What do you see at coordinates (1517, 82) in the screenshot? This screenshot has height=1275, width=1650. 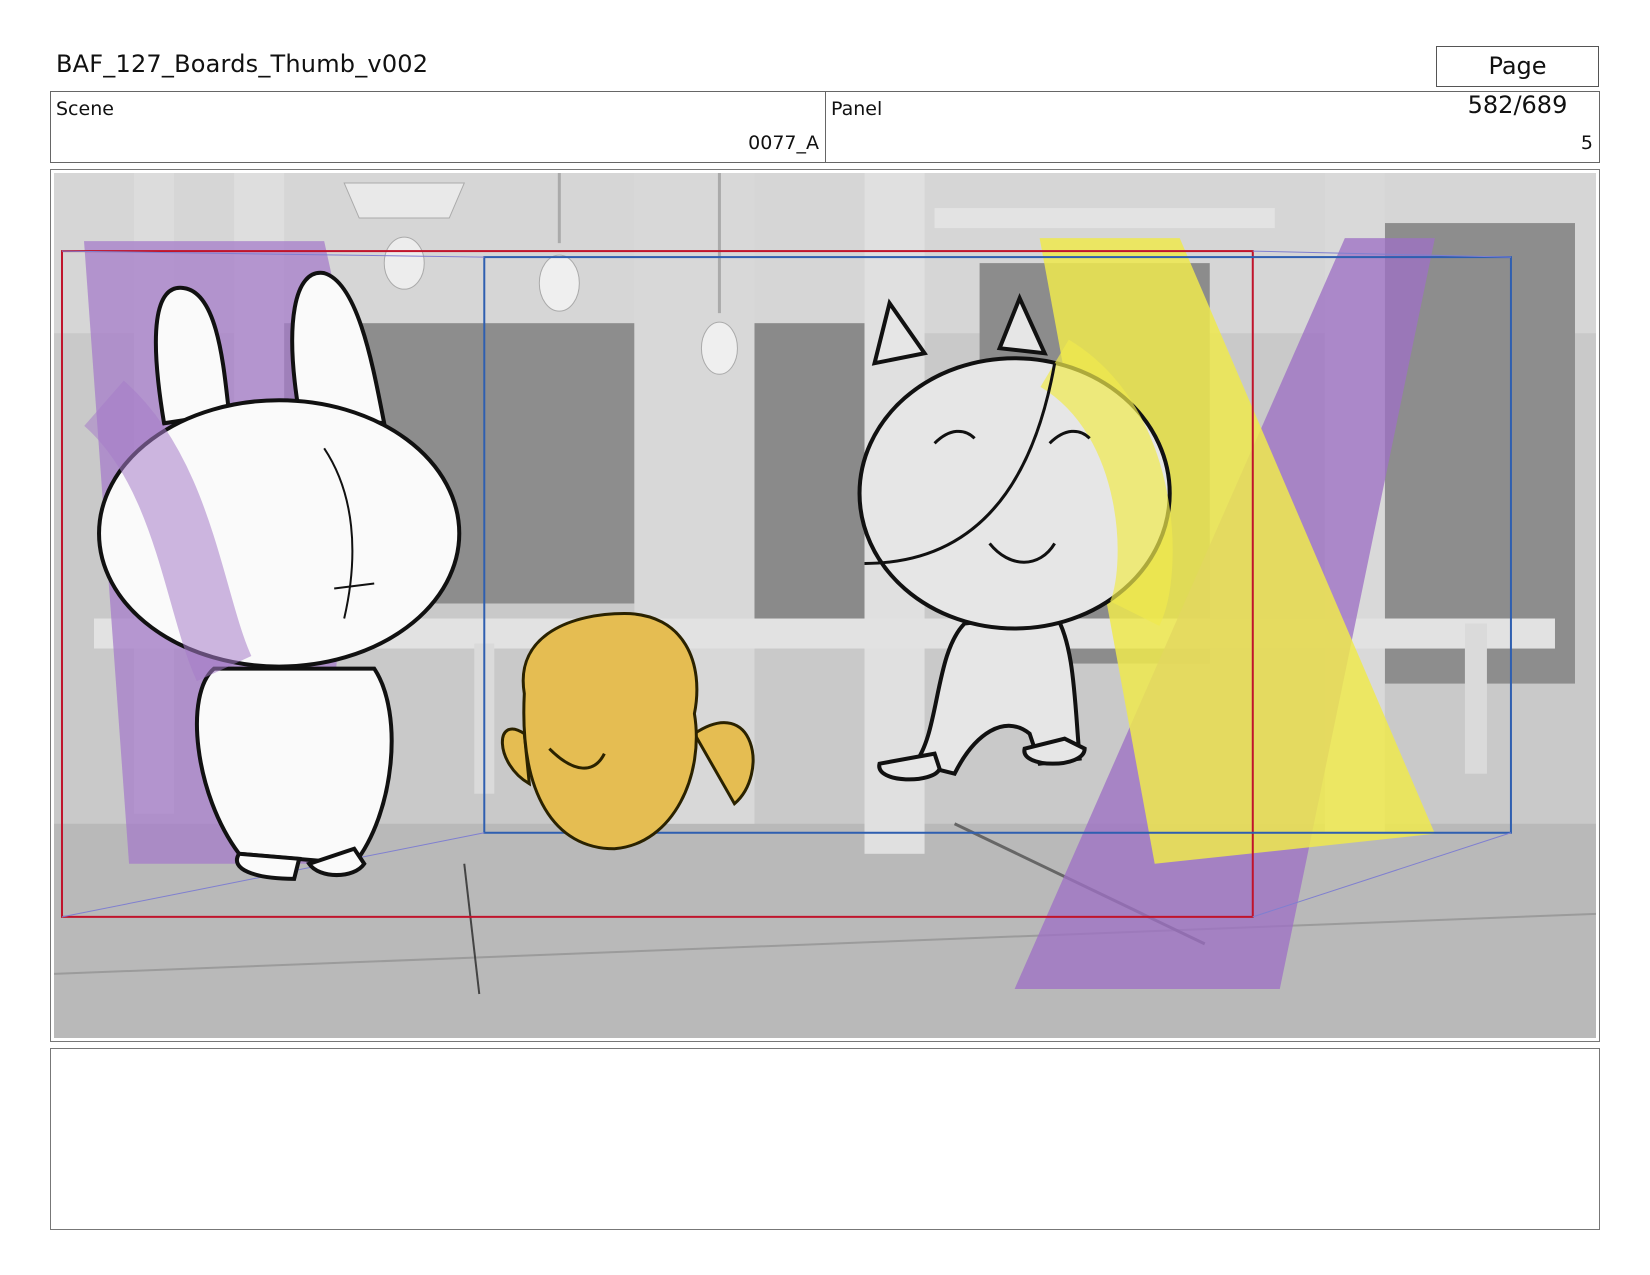 I see `page-indicator: Page 582/689` at bounding box center [1517, 82].